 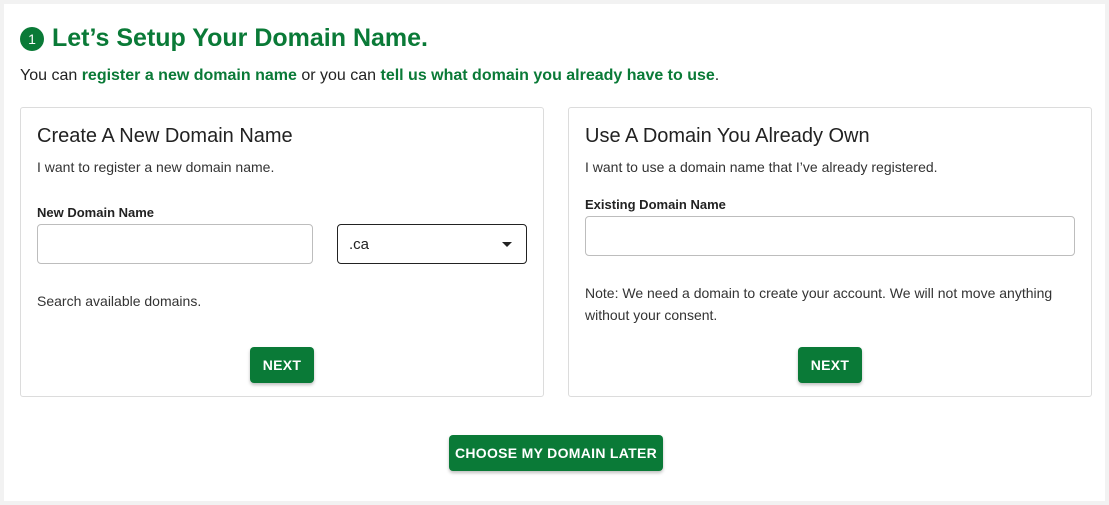 What do you see at coordinates (507, 244) in the screenshot?
I see `caret-down-icon` at bounding box center [507, 244].